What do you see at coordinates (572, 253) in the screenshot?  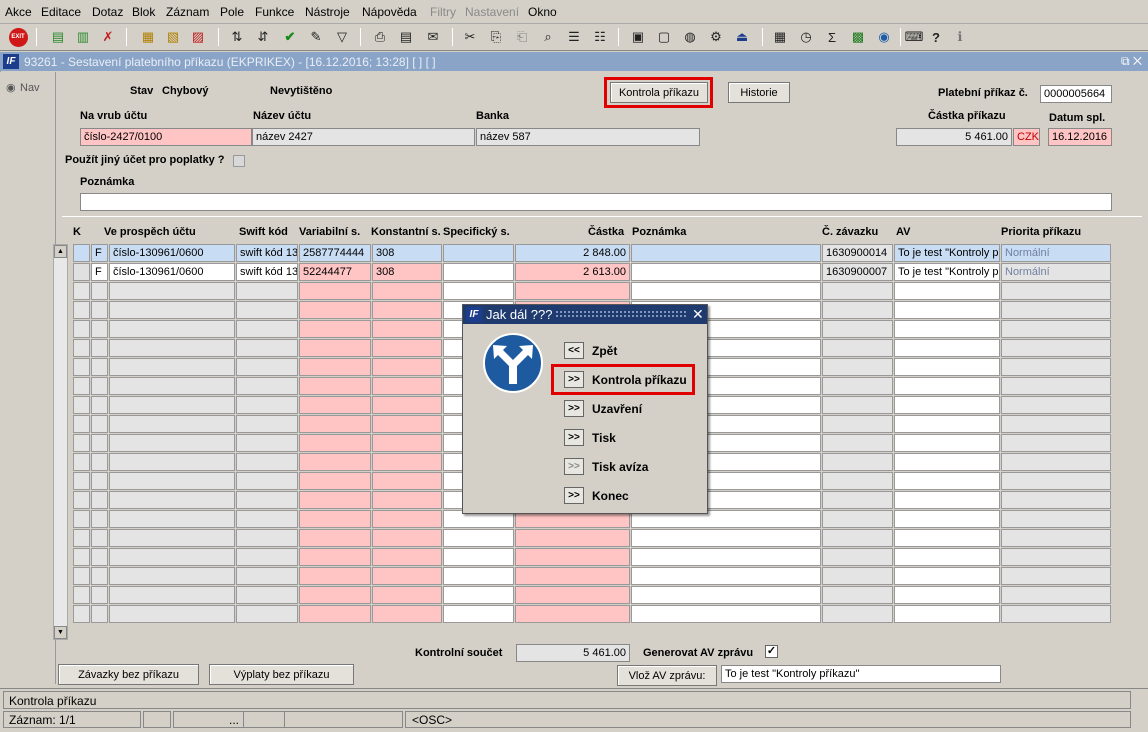 I see `table-cell-castka: 2 848.00` at bounding box center [572, 253].